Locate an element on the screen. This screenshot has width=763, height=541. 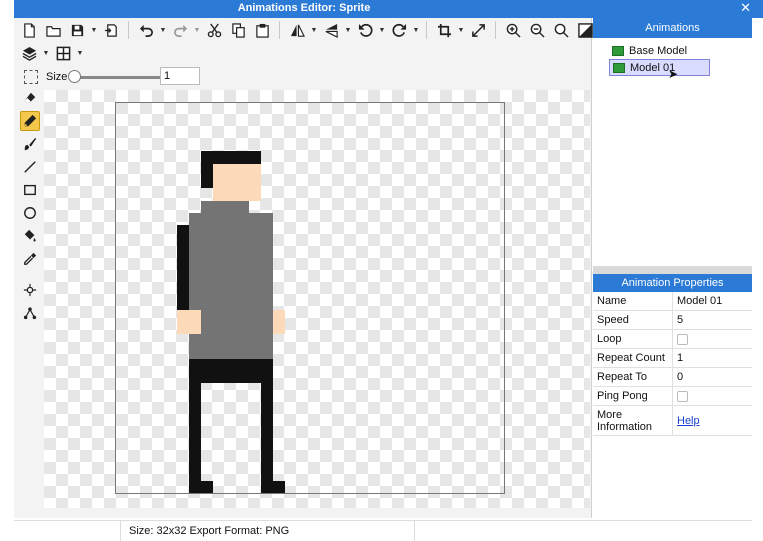
property-key: Loop is located at coordinates (633, 339).